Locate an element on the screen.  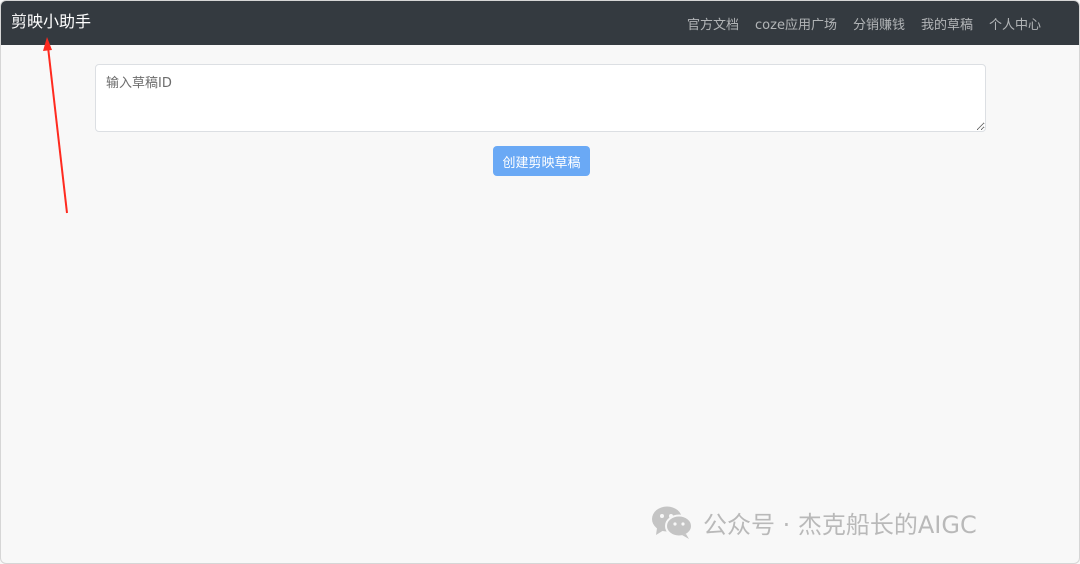
nav-link-distribution: 分销赚钱 is located at coordinates (879, 23).